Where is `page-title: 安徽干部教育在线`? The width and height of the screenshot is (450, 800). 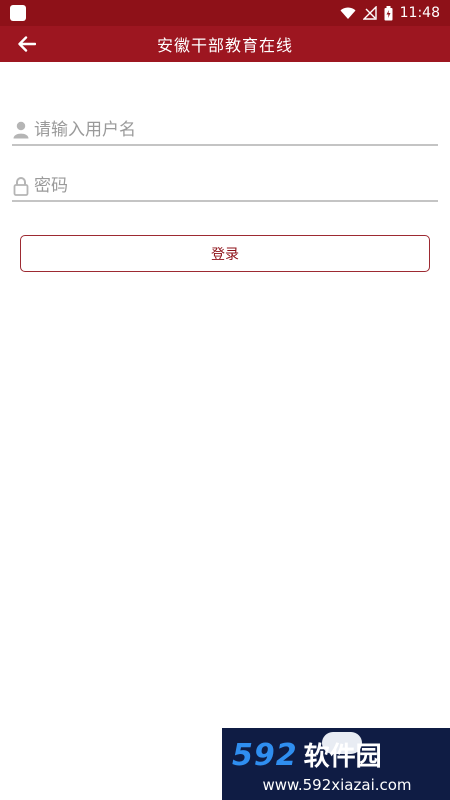
page-title: 安徽干部教育在线 is located at coordinates (224, 45).